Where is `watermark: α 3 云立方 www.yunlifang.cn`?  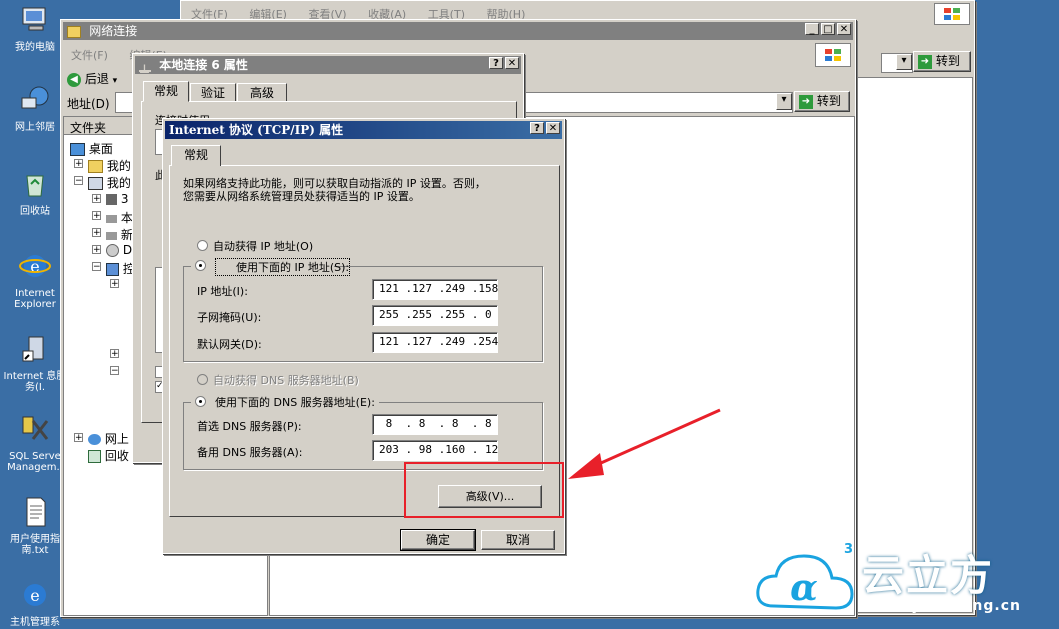 watermark: α 3 云立方 www.yunlifang.cn is located at coordinates (902, 583).